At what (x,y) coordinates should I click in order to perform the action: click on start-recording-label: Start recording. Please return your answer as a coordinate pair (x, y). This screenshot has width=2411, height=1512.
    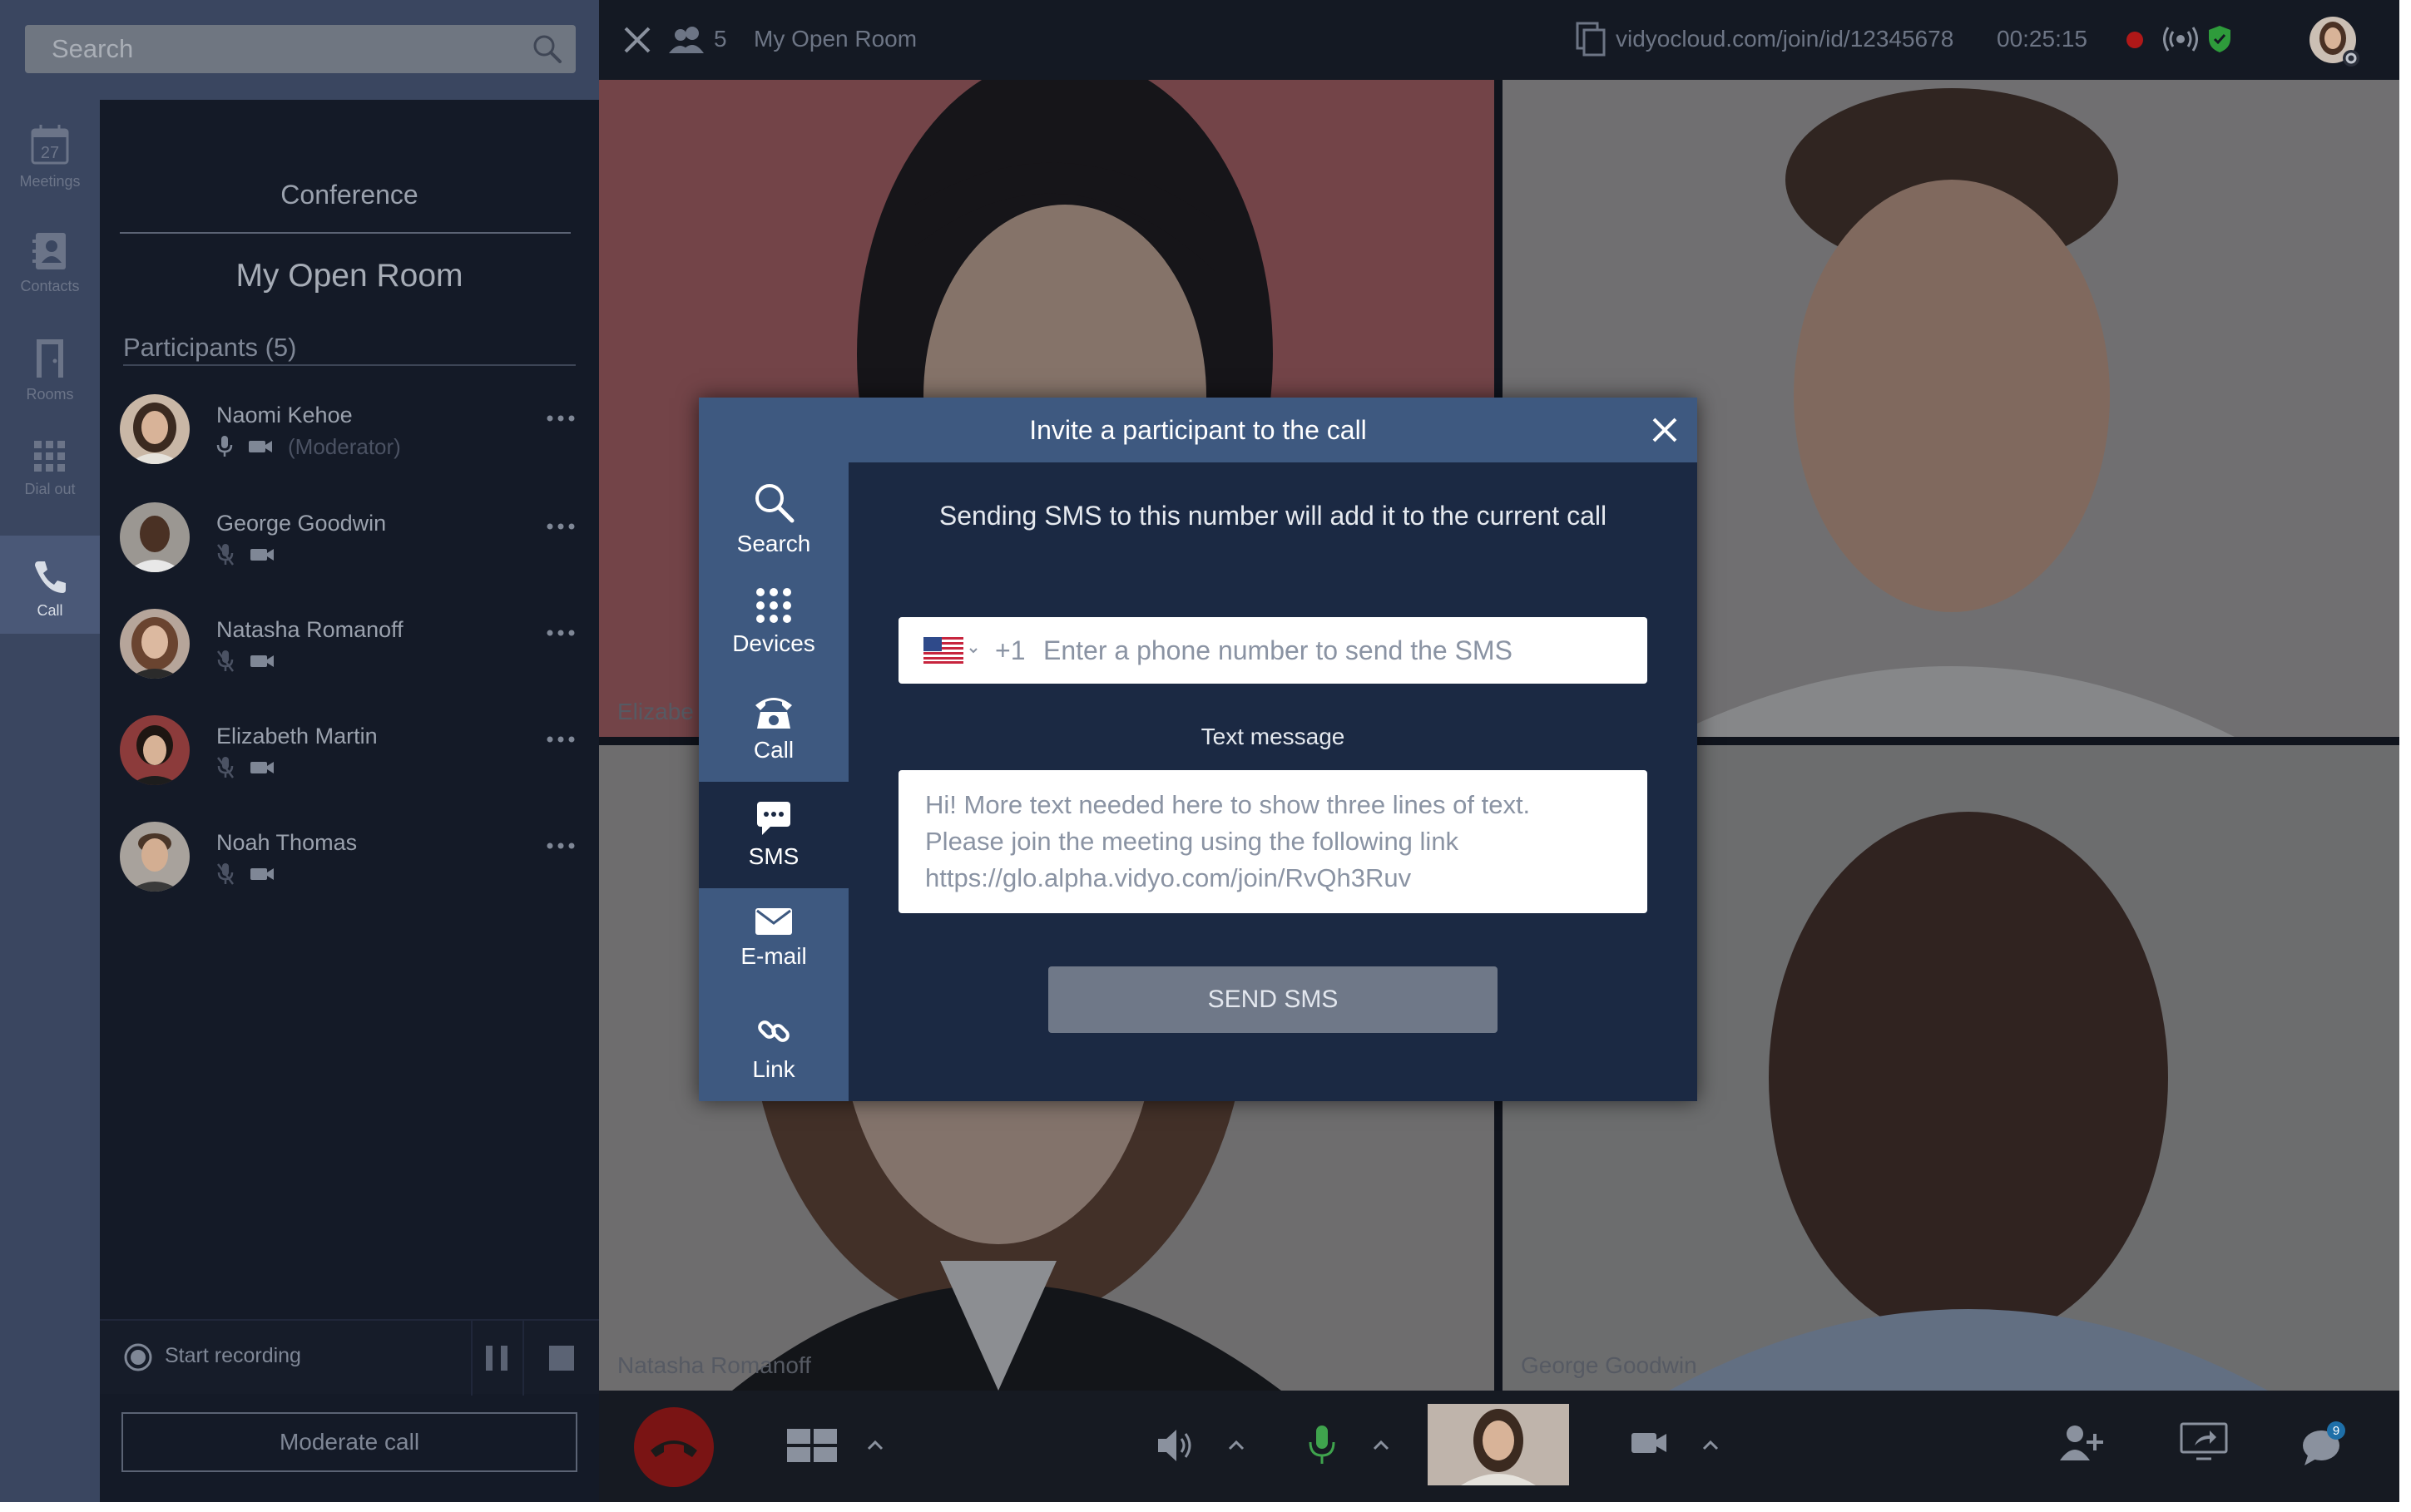
    Looking at the image, I should click on (233, 1356).